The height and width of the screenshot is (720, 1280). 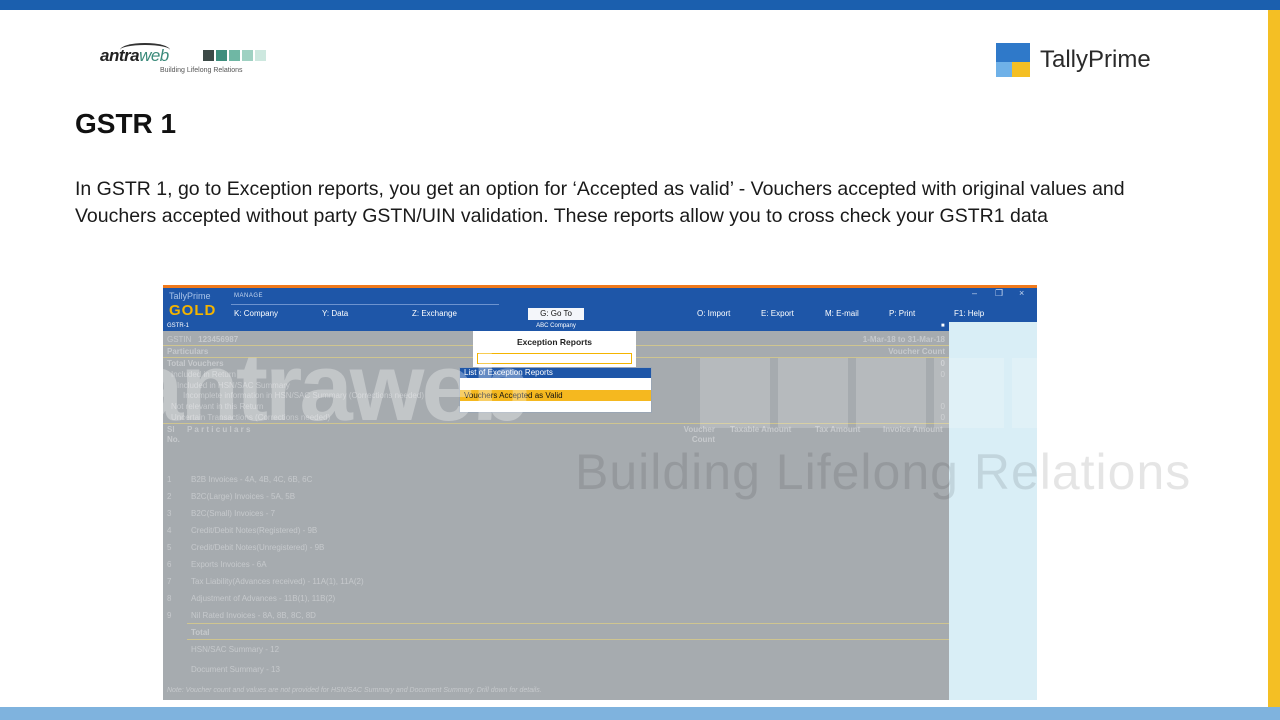 I want to click on menu-print: P: Print, so click(x=902, y=313).